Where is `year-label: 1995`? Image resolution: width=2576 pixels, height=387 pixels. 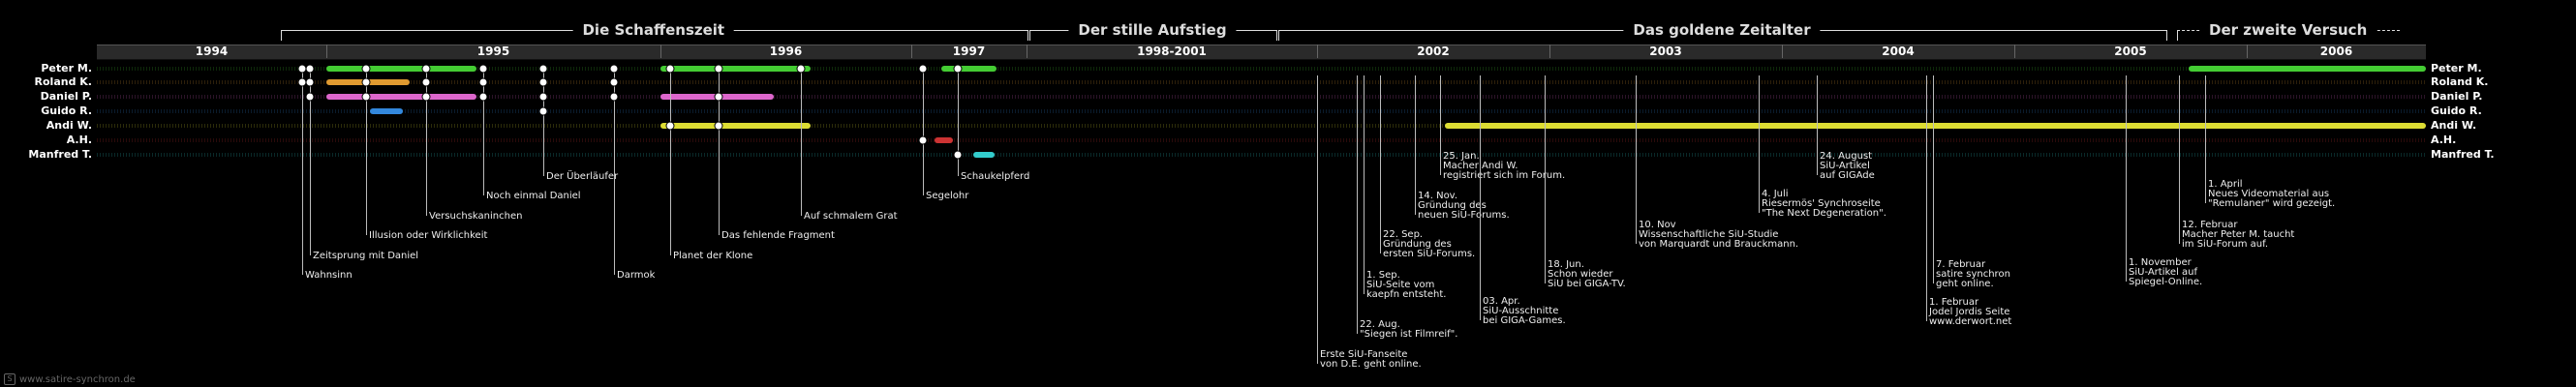
year-label: 1995 is located at coordinates (493, 51).